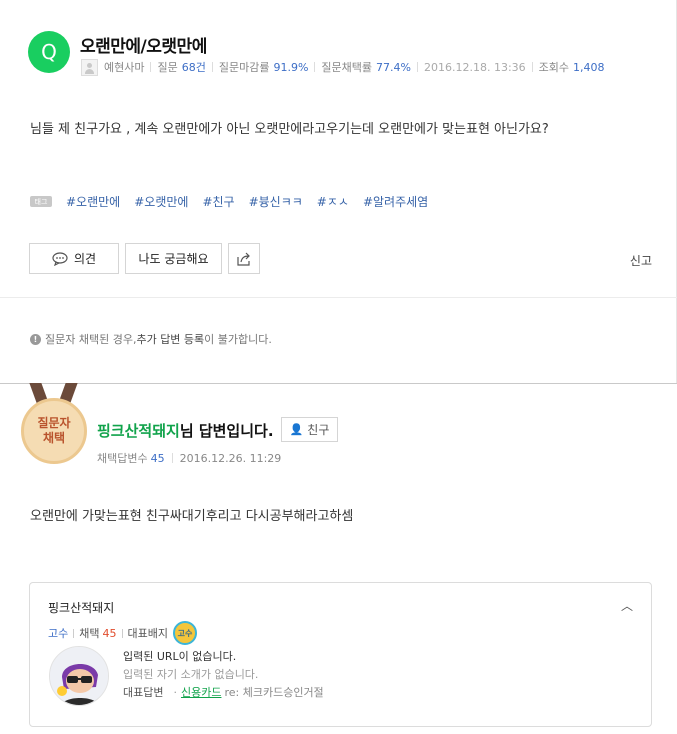 The image size is (677, 734). What do you see at coordinates (296, 429) in the screenshot?
I see `add-person-icon: 👤` at bounding box center [296, 429].